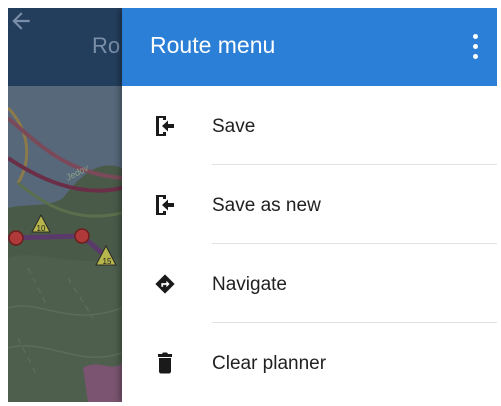 The height and width of the screenshot is (406, 501). What do you see at coordinates (213, 45) in the screenshot?
I see `drawer-title: Route menu` at bounding box center [213, 45].